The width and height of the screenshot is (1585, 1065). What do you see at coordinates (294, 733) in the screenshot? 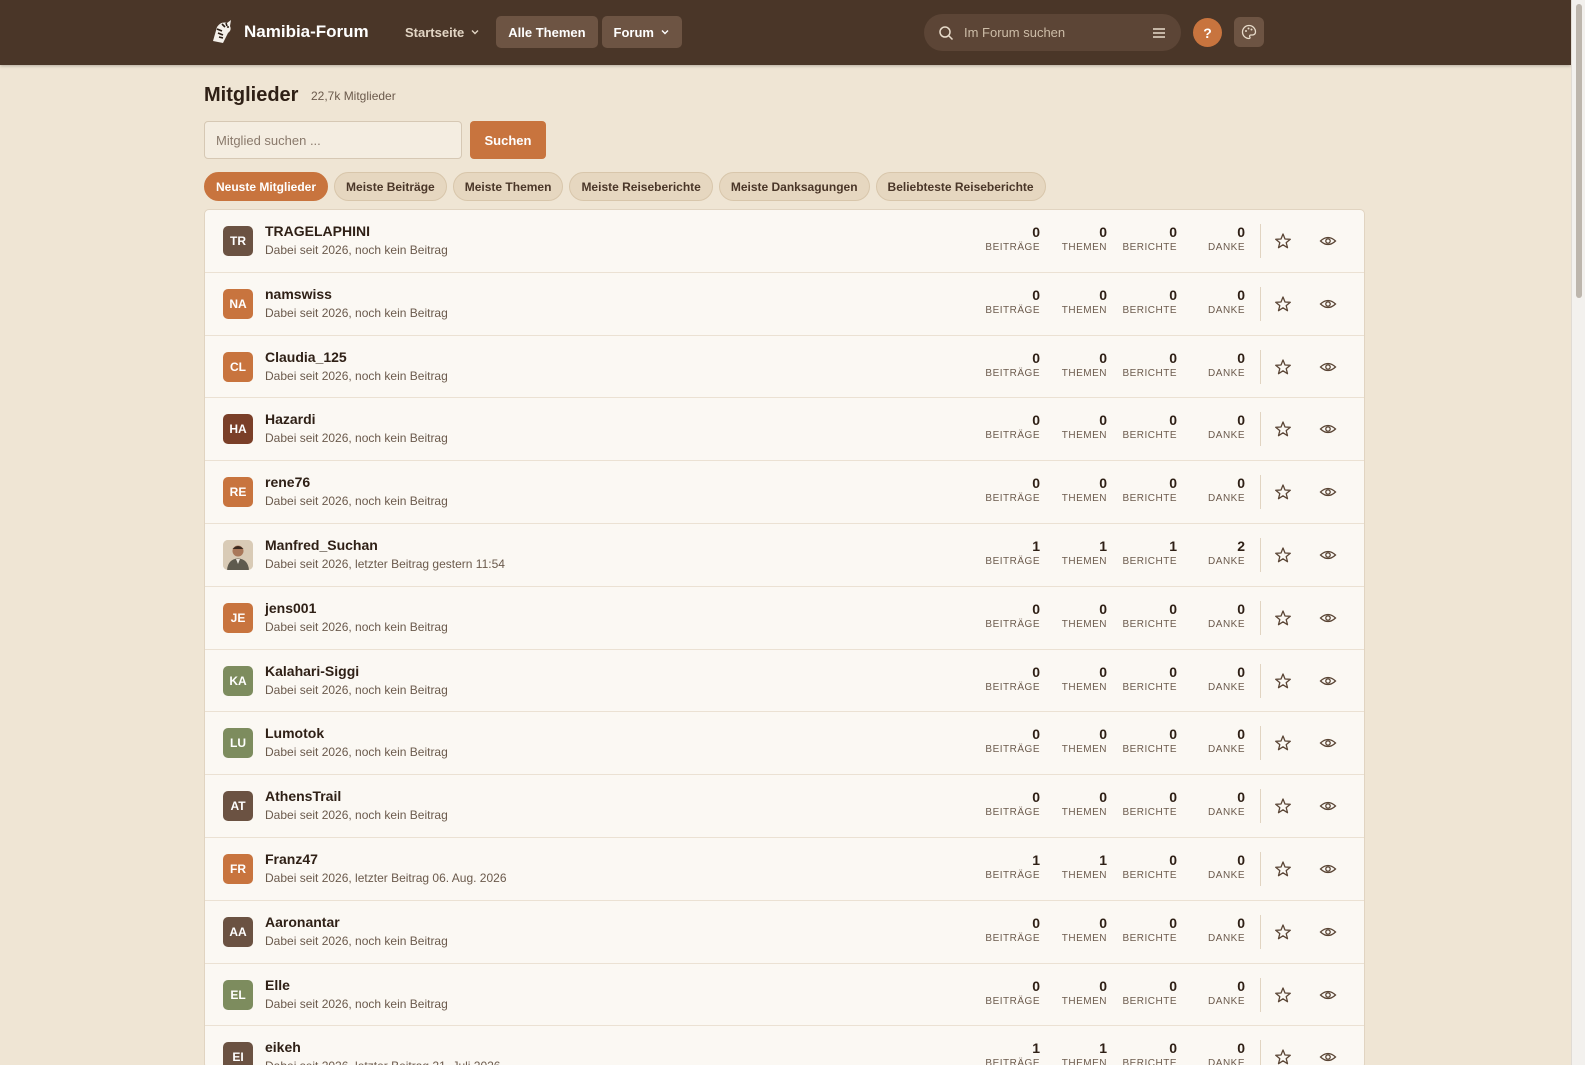
I see `member-name: Lumotok` at bounding box center [294, 733].